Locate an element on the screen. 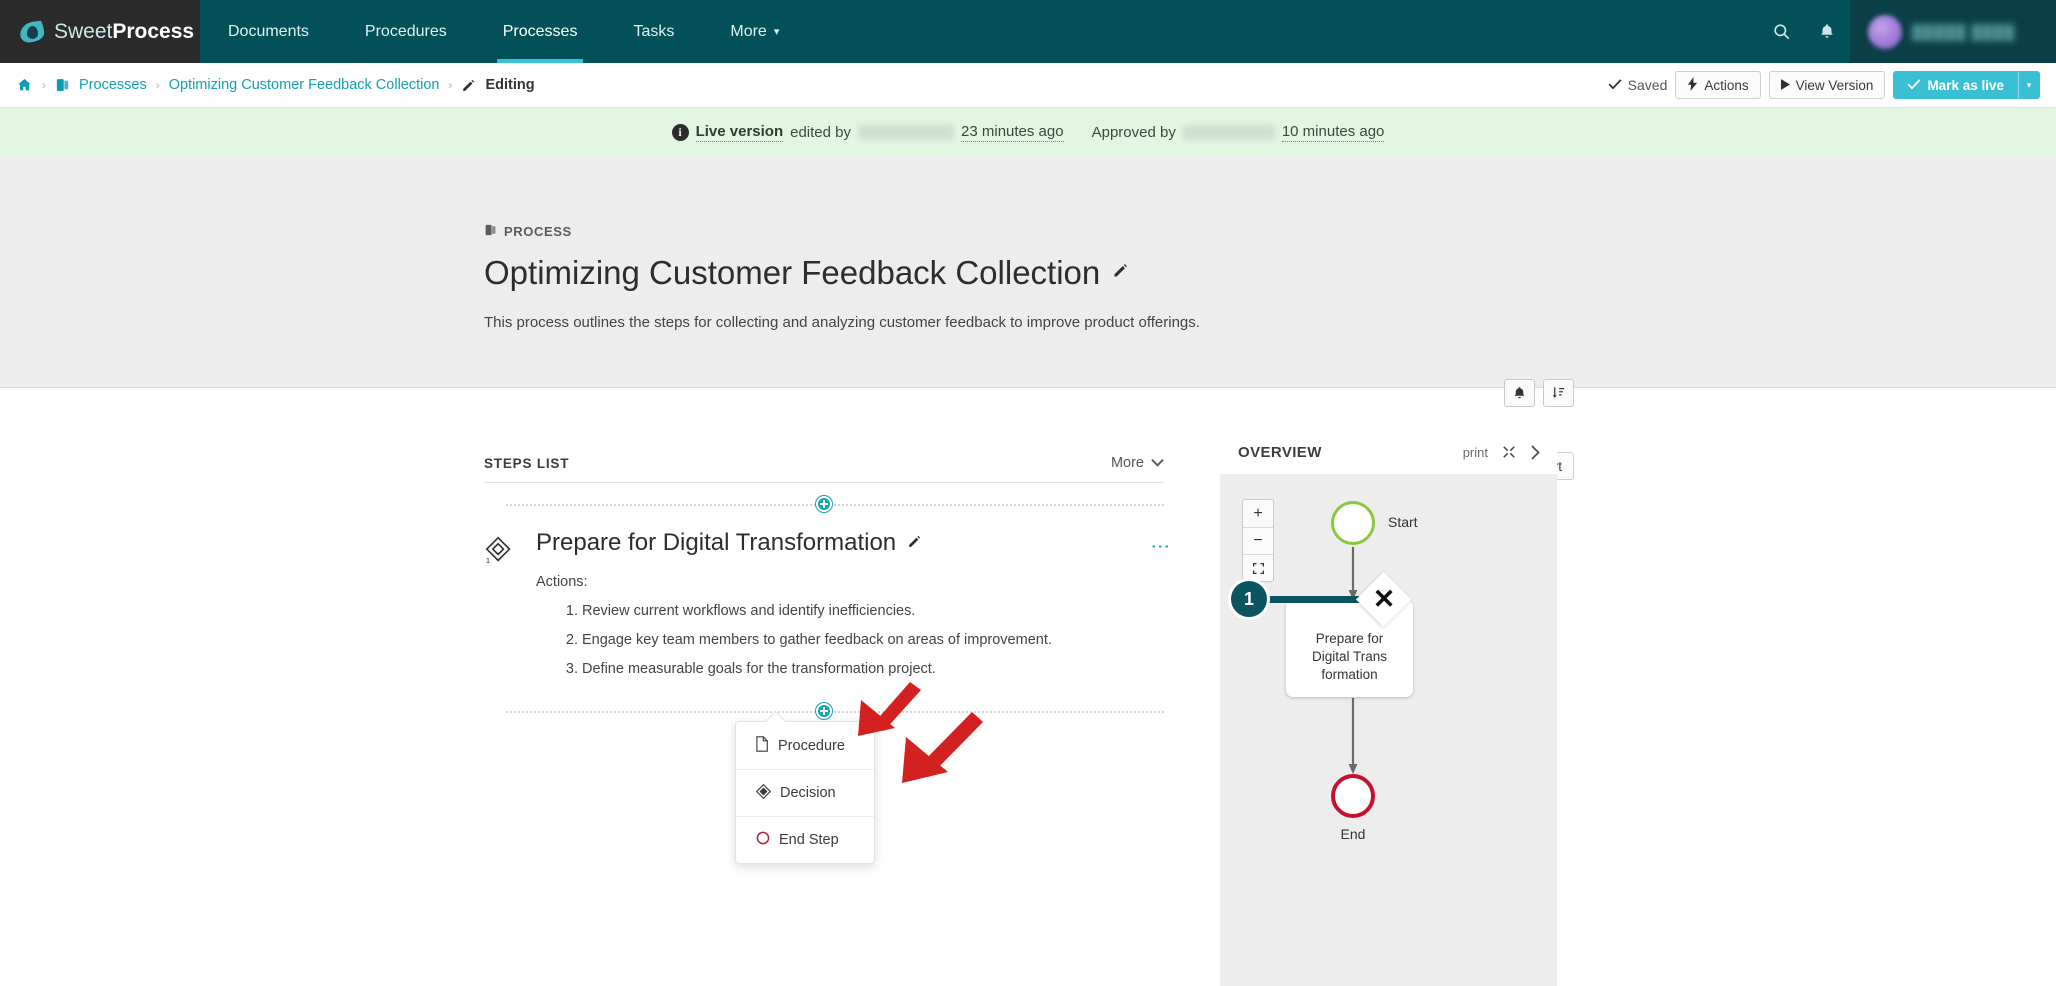 This screenshot has width=2056, height=986. sweetprocess-leaf-logo is located at coordinates (32, 31).